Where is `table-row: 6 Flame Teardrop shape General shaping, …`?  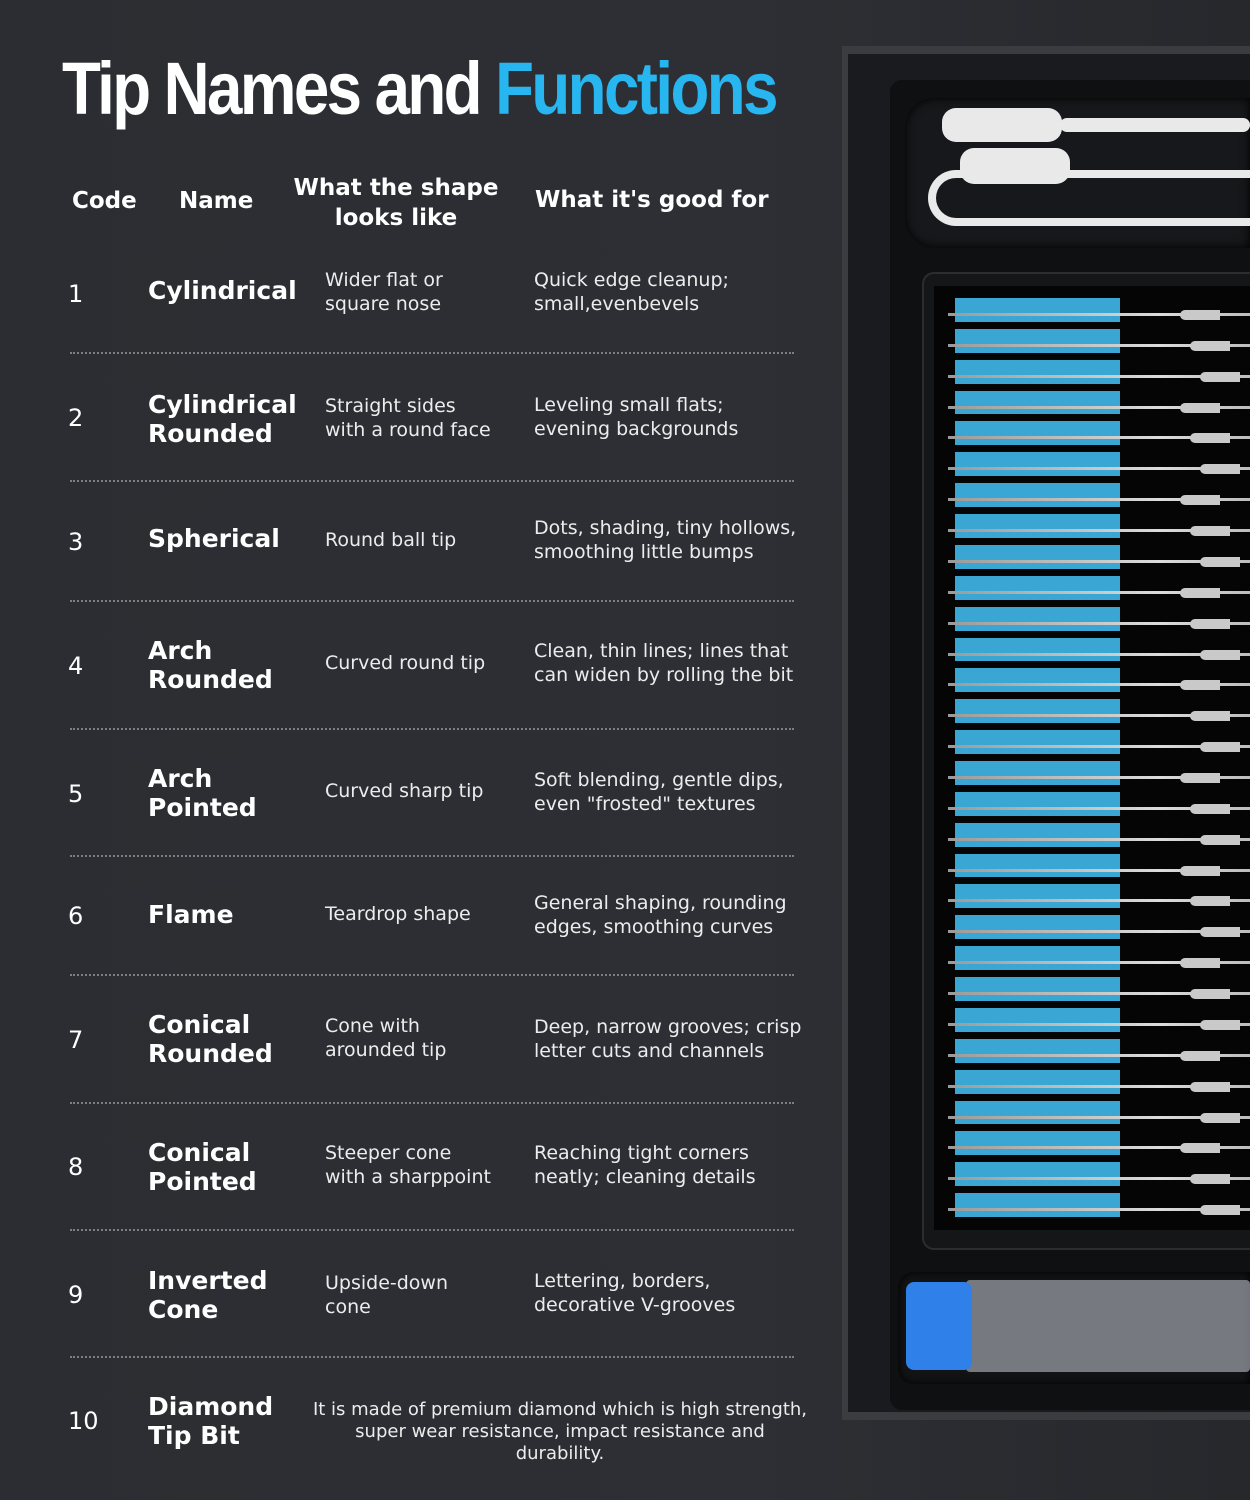 table-row: 6 Flame Teardrop shape General shaping, … is located at coordinates (430, 920).